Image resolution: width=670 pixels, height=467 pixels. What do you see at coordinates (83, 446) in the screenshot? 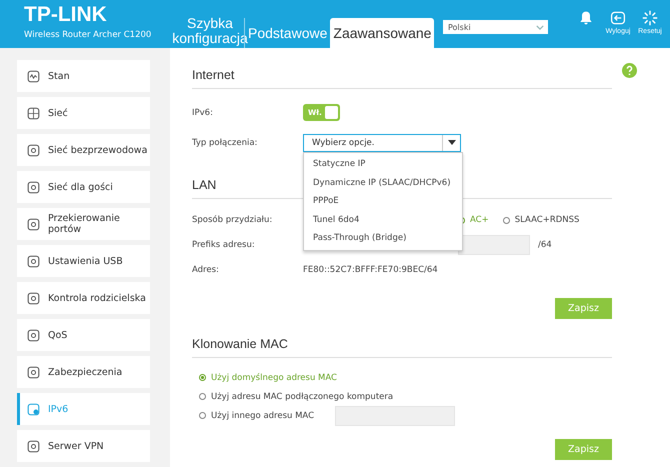
I see `sidebar-item: Serwer VPN` at bounding box center [83, 446].